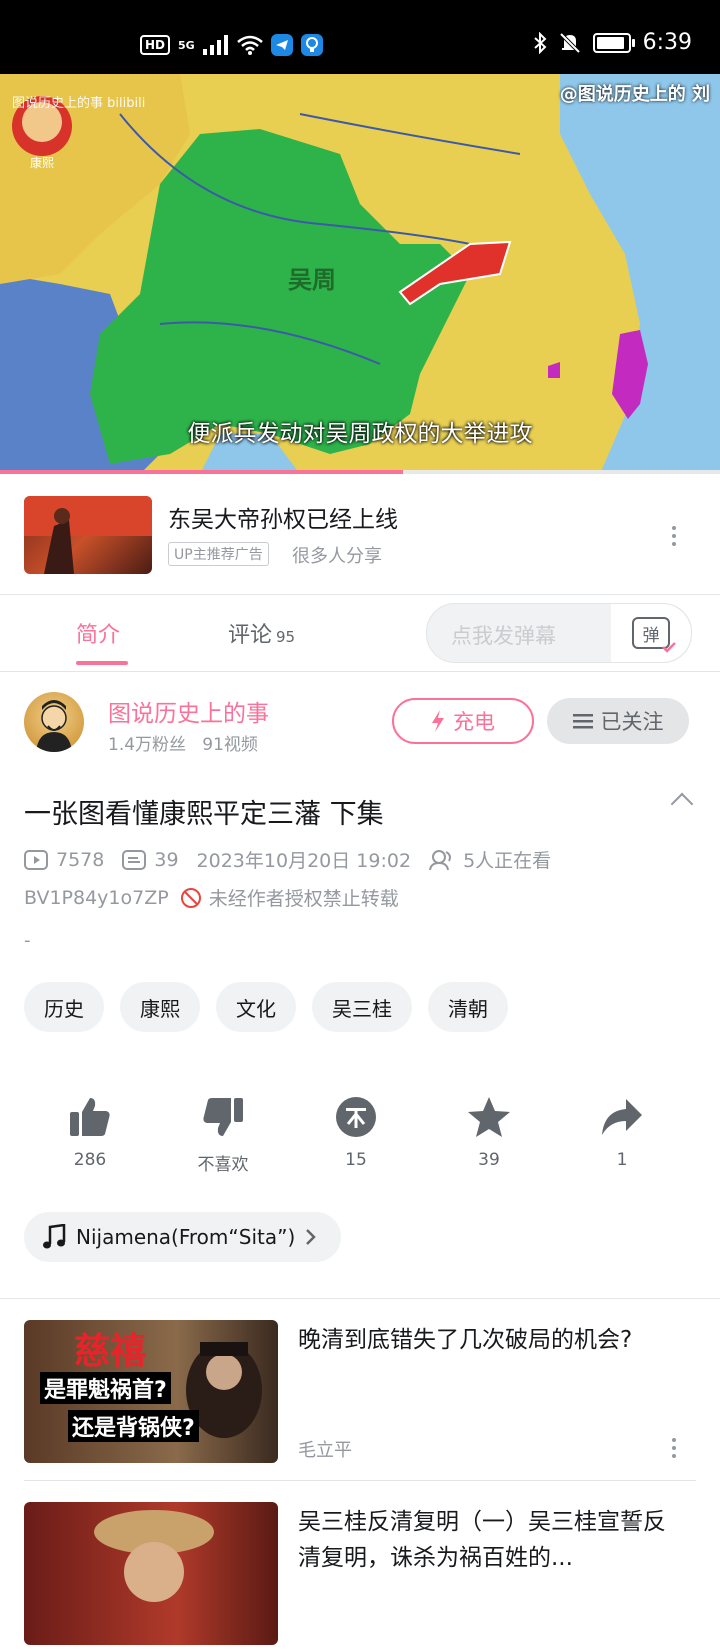 The height and width of the screenshot is (1652, 720). I want to click on ad-thumbnail, so click(88, 535).